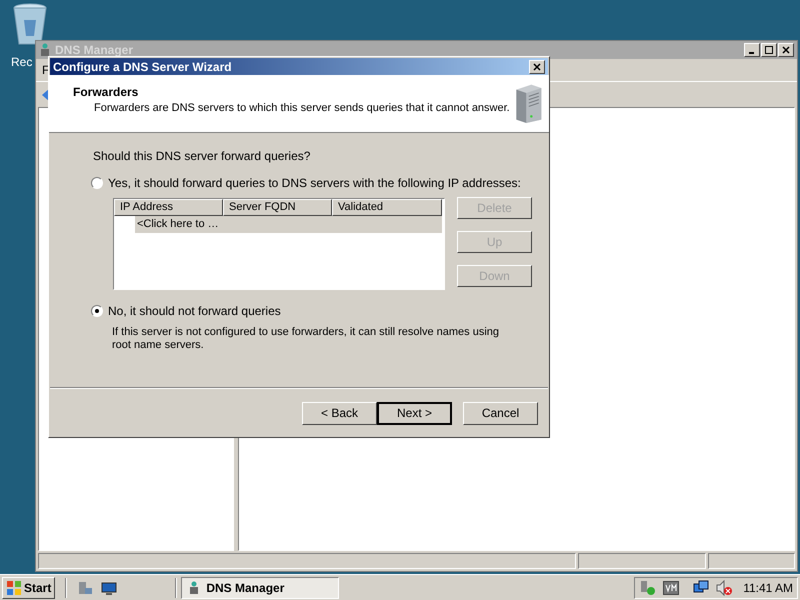 This screenshot has width=800, height=600. Describe the element at coordinates (277, 207) in the screenshot. I see `column-header: Server FQDN` at that location.